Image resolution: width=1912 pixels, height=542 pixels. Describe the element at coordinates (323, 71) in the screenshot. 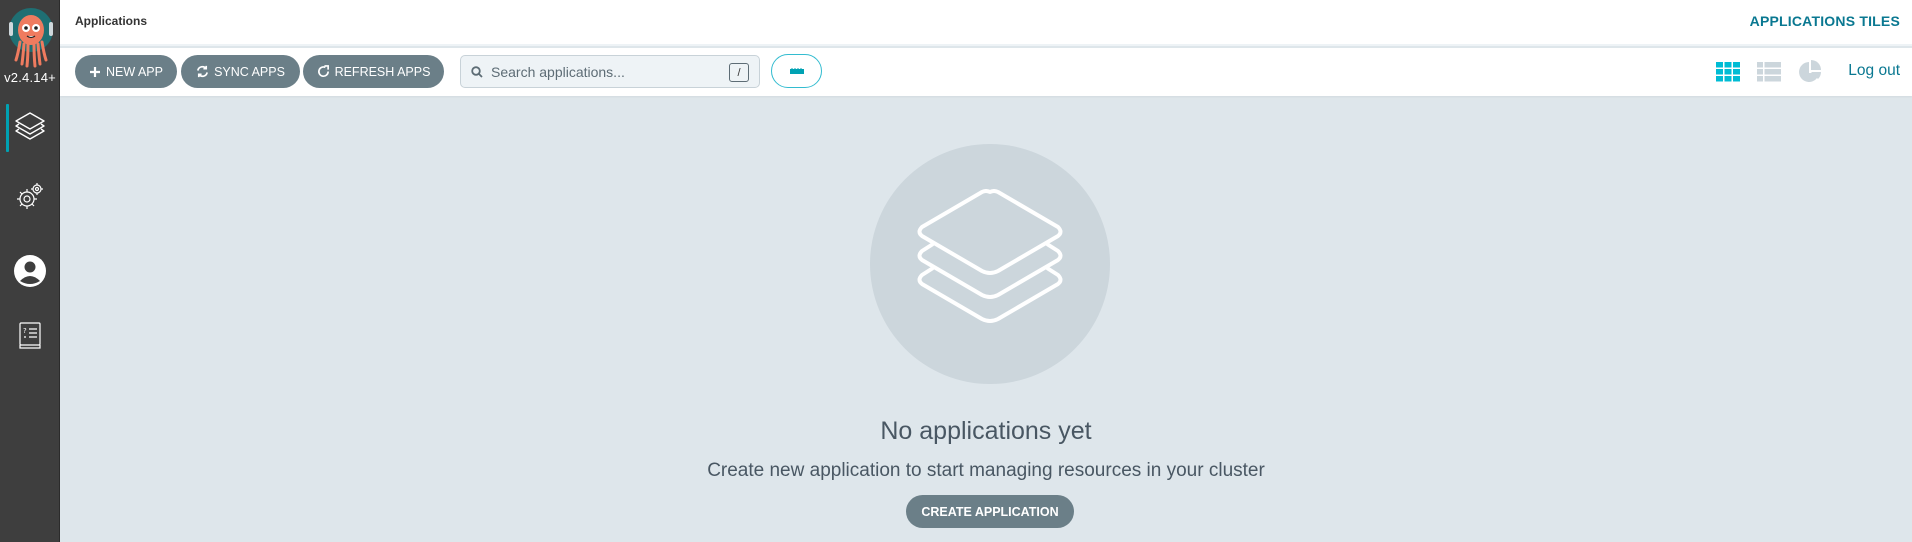

I see `refresh-icon` at that location.